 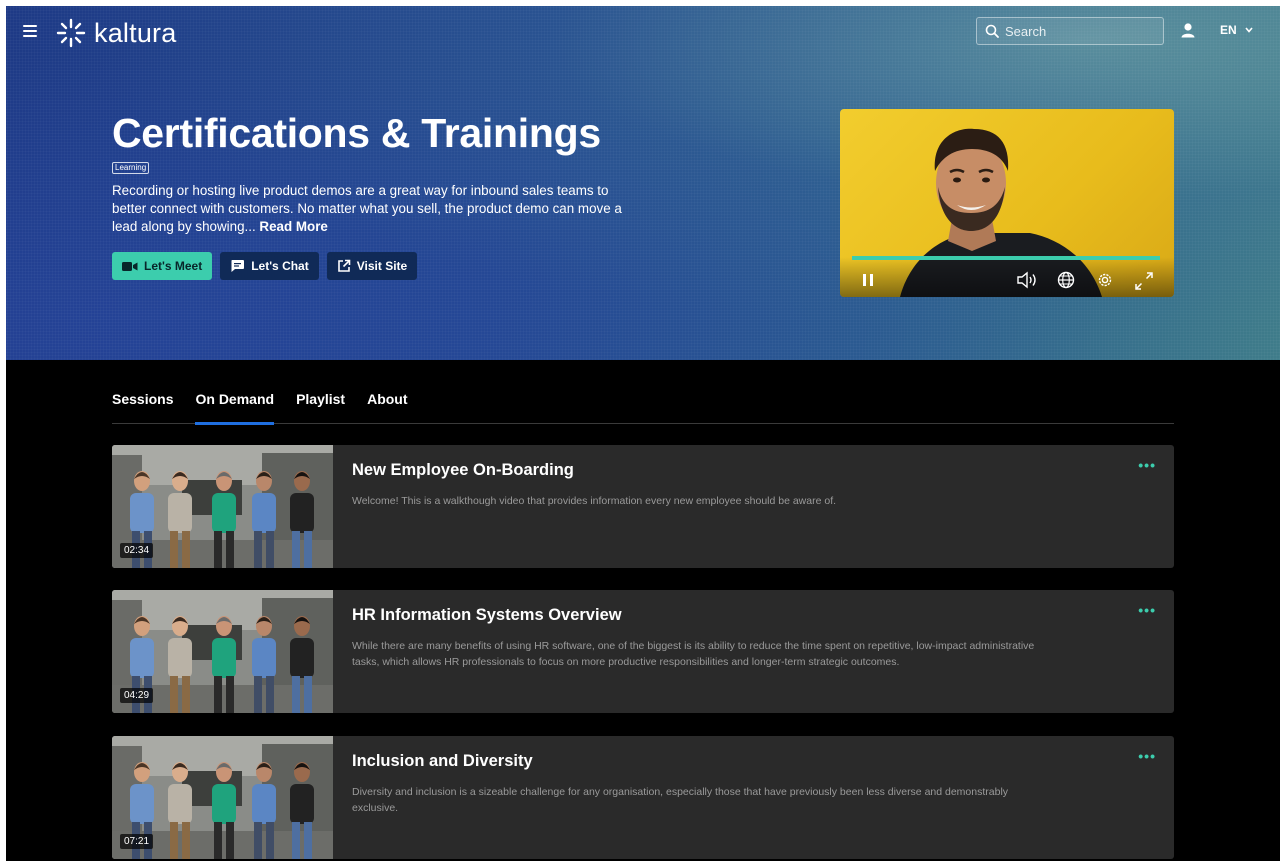 I want to click on kaltura-logo: kaltura, so click(x=115, y=33).